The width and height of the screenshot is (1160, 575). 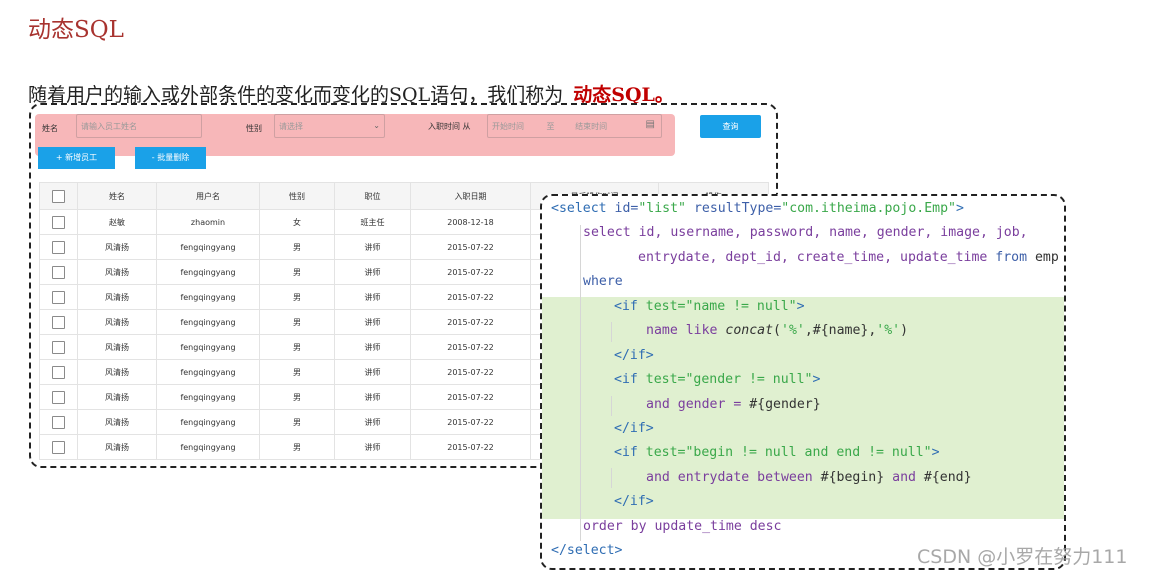 I want to click on date-range-input: 开始时间 至 结束时间 ▤, so click(x=574, y=126).